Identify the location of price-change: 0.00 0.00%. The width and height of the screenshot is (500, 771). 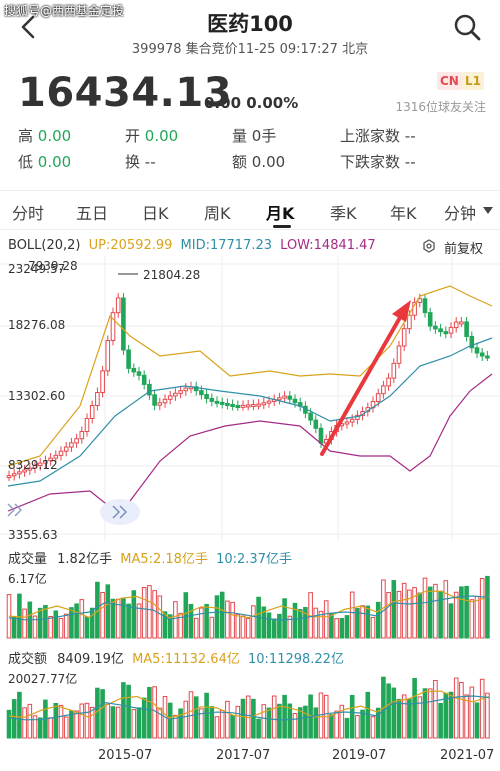
(251, 103).